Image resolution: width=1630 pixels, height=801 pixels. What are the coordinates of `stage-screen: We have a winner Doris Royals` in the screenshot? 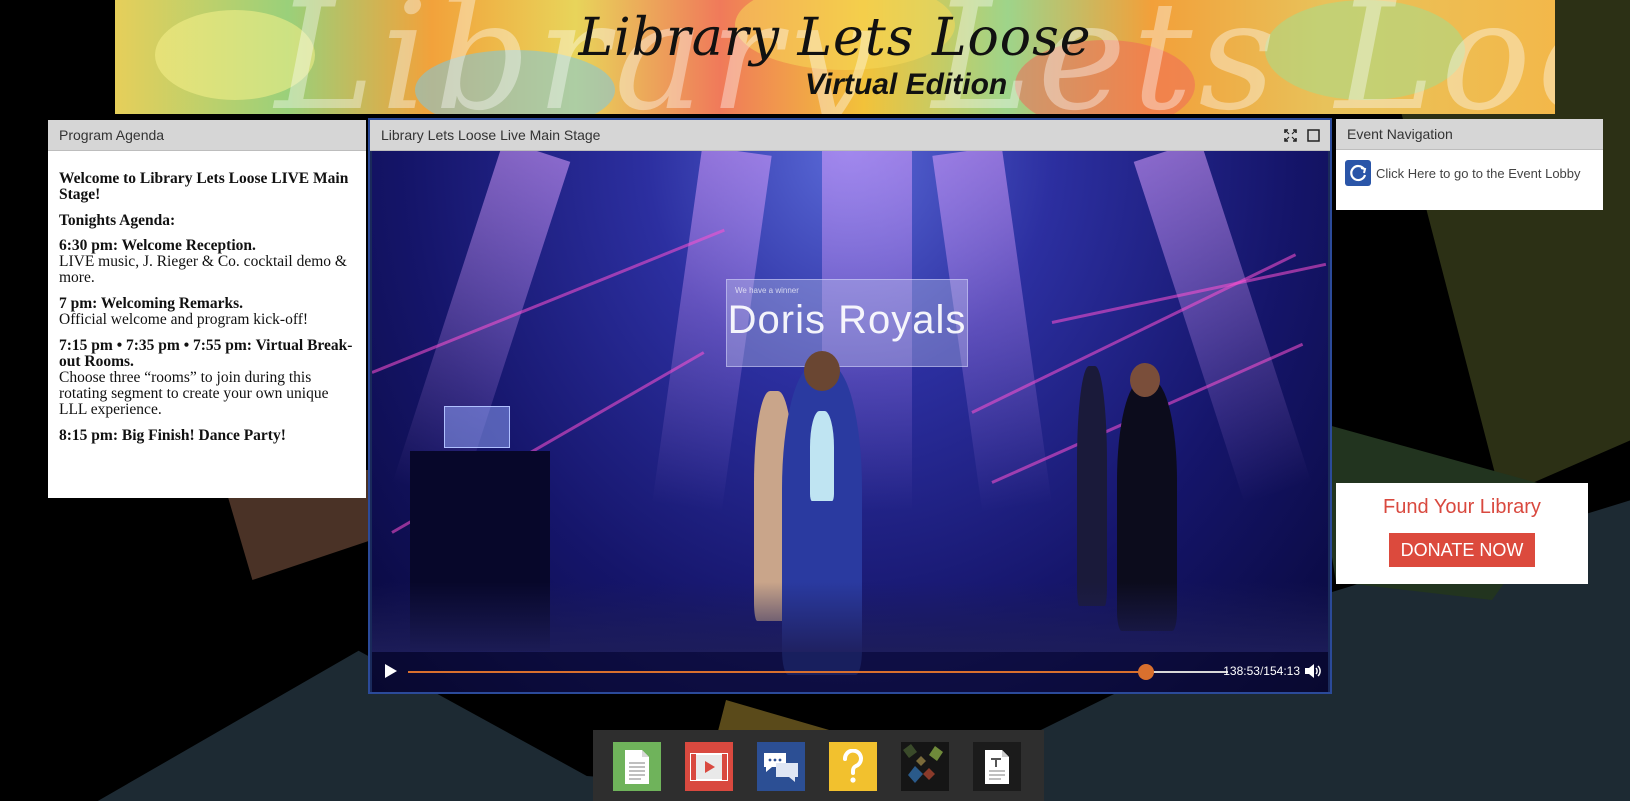 It's located at (847, 323).